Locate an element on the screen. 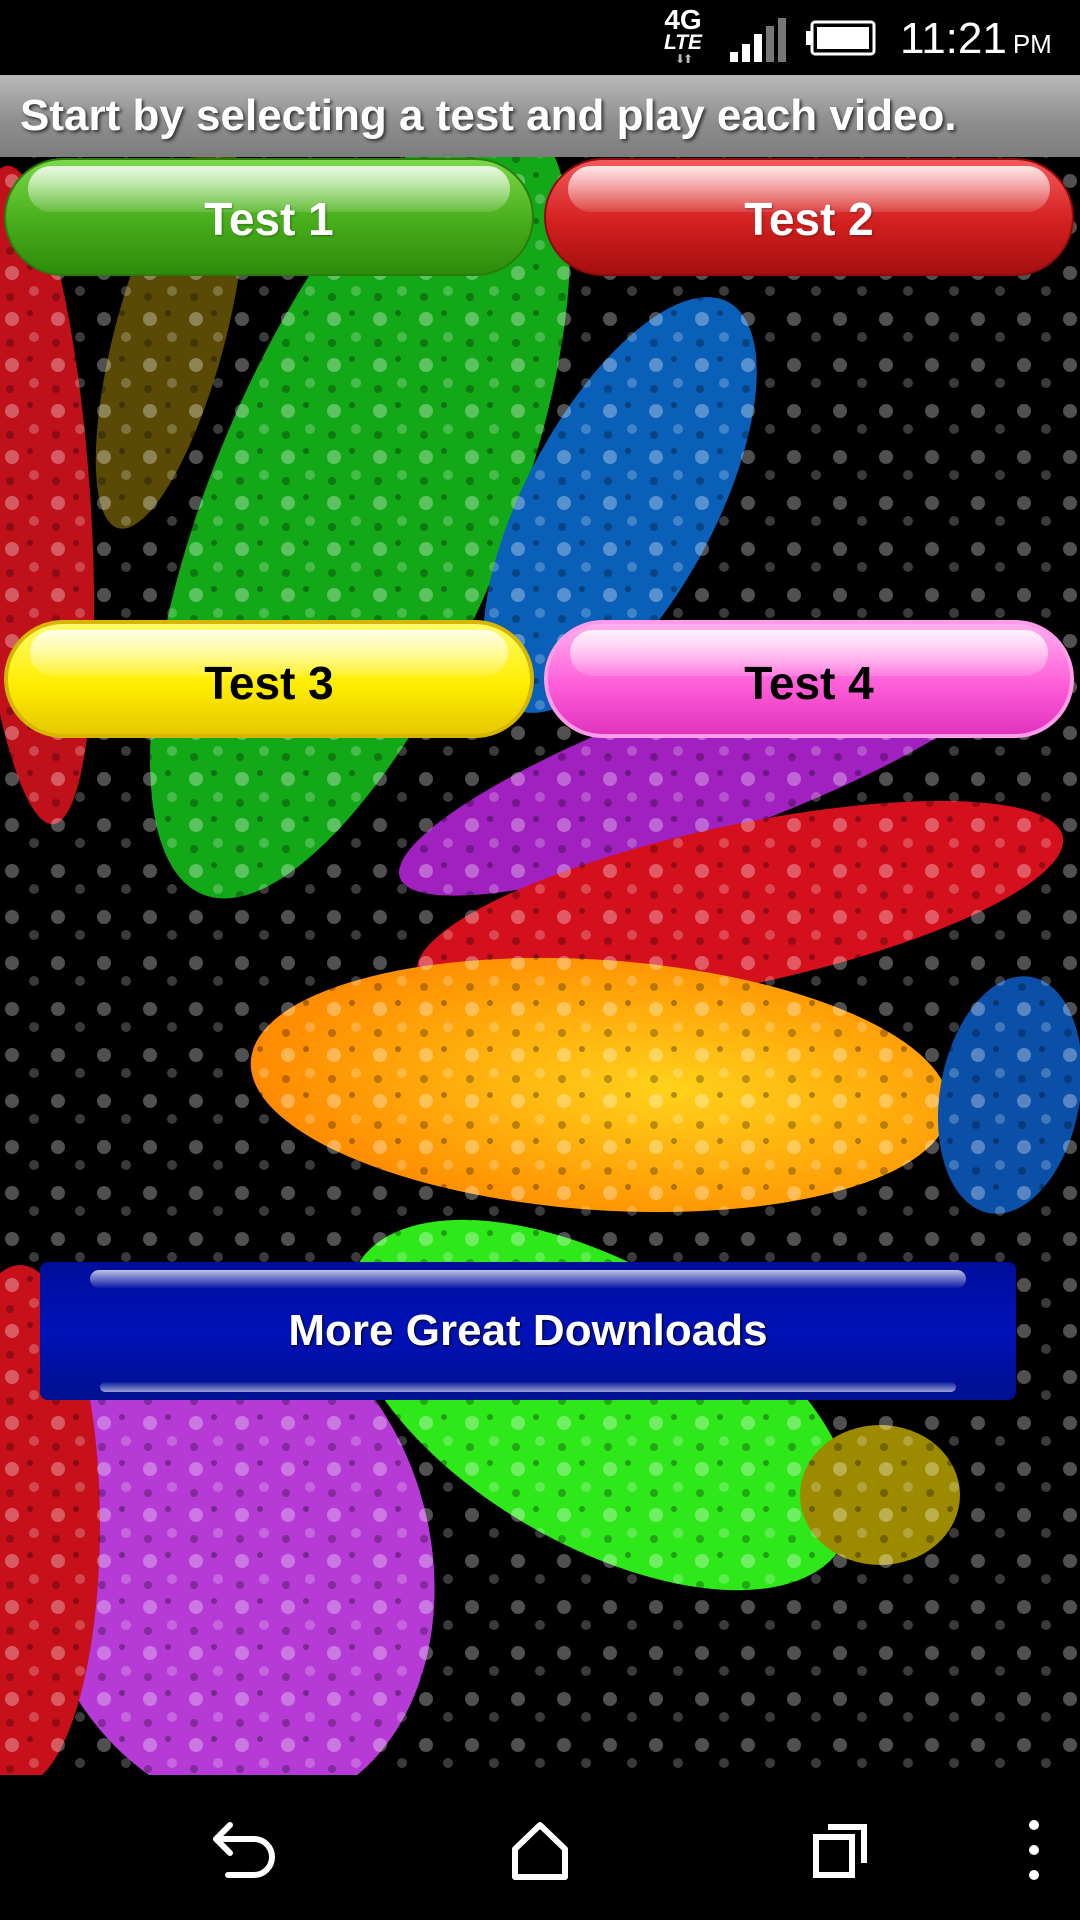 The width and height of the screenshot is (1080, 1920). signal-icon is located at coordinates (758, 40).